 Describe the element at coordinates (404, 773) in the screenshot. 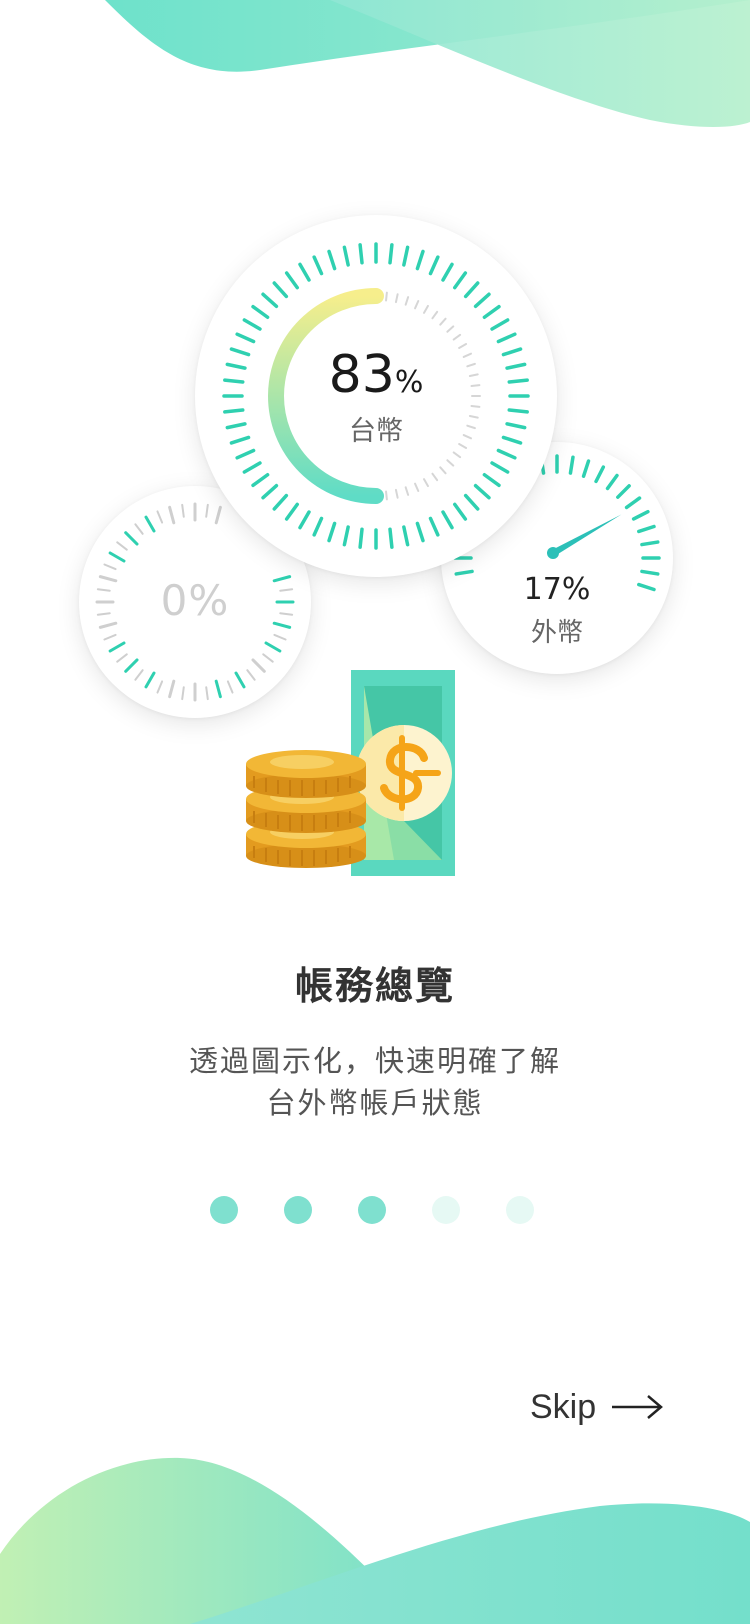

I see `dollar-sign-icon` at that location.